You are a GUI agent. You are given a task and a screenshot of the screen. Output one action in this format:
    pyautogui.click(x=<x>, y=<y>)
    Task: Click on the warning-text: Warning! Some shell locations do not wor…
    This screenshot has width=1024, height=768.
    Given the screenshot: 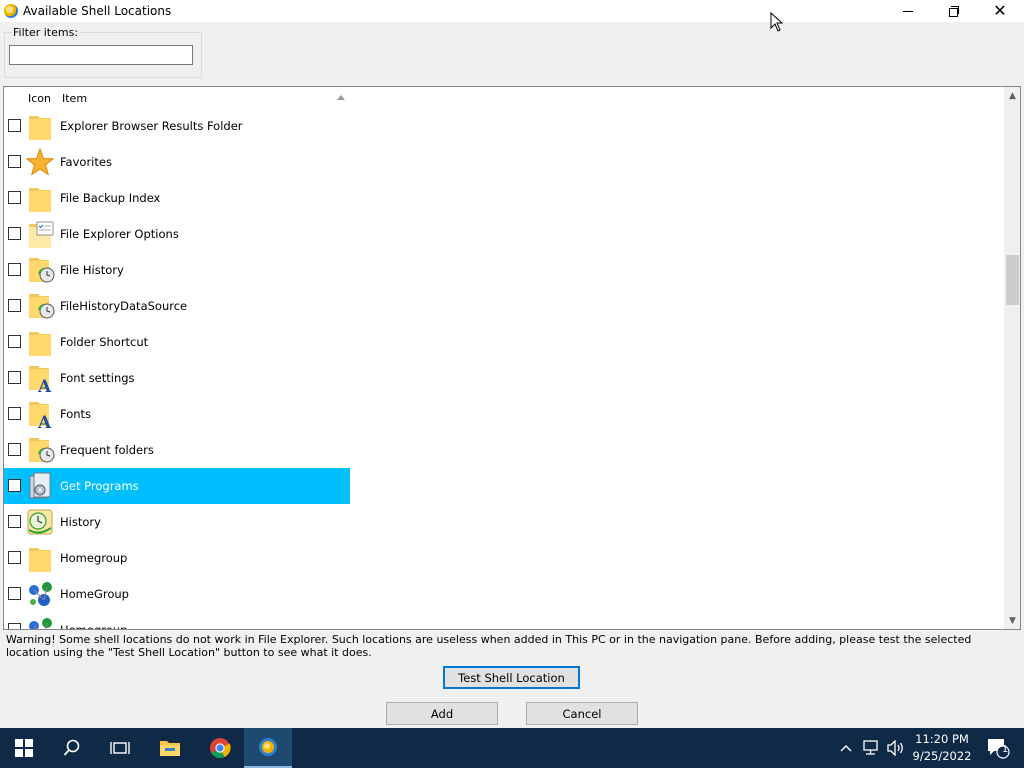 What is the action you would take?
    pyautogui.click(x=489, y=646)
    